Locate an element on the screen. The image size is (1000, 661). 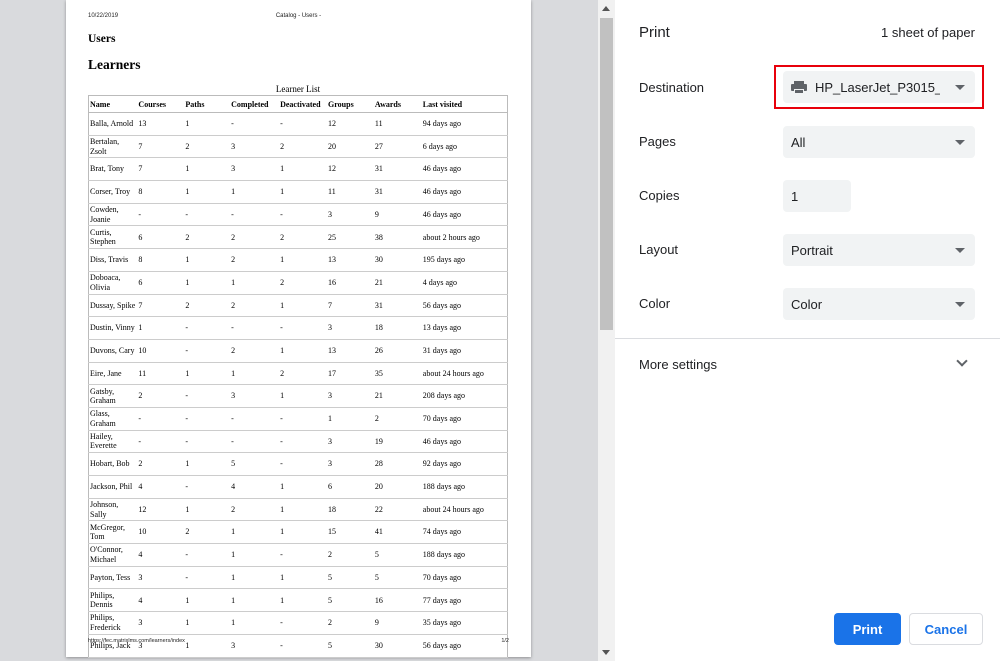
color-select: Color is located at coordinates (879, 304).